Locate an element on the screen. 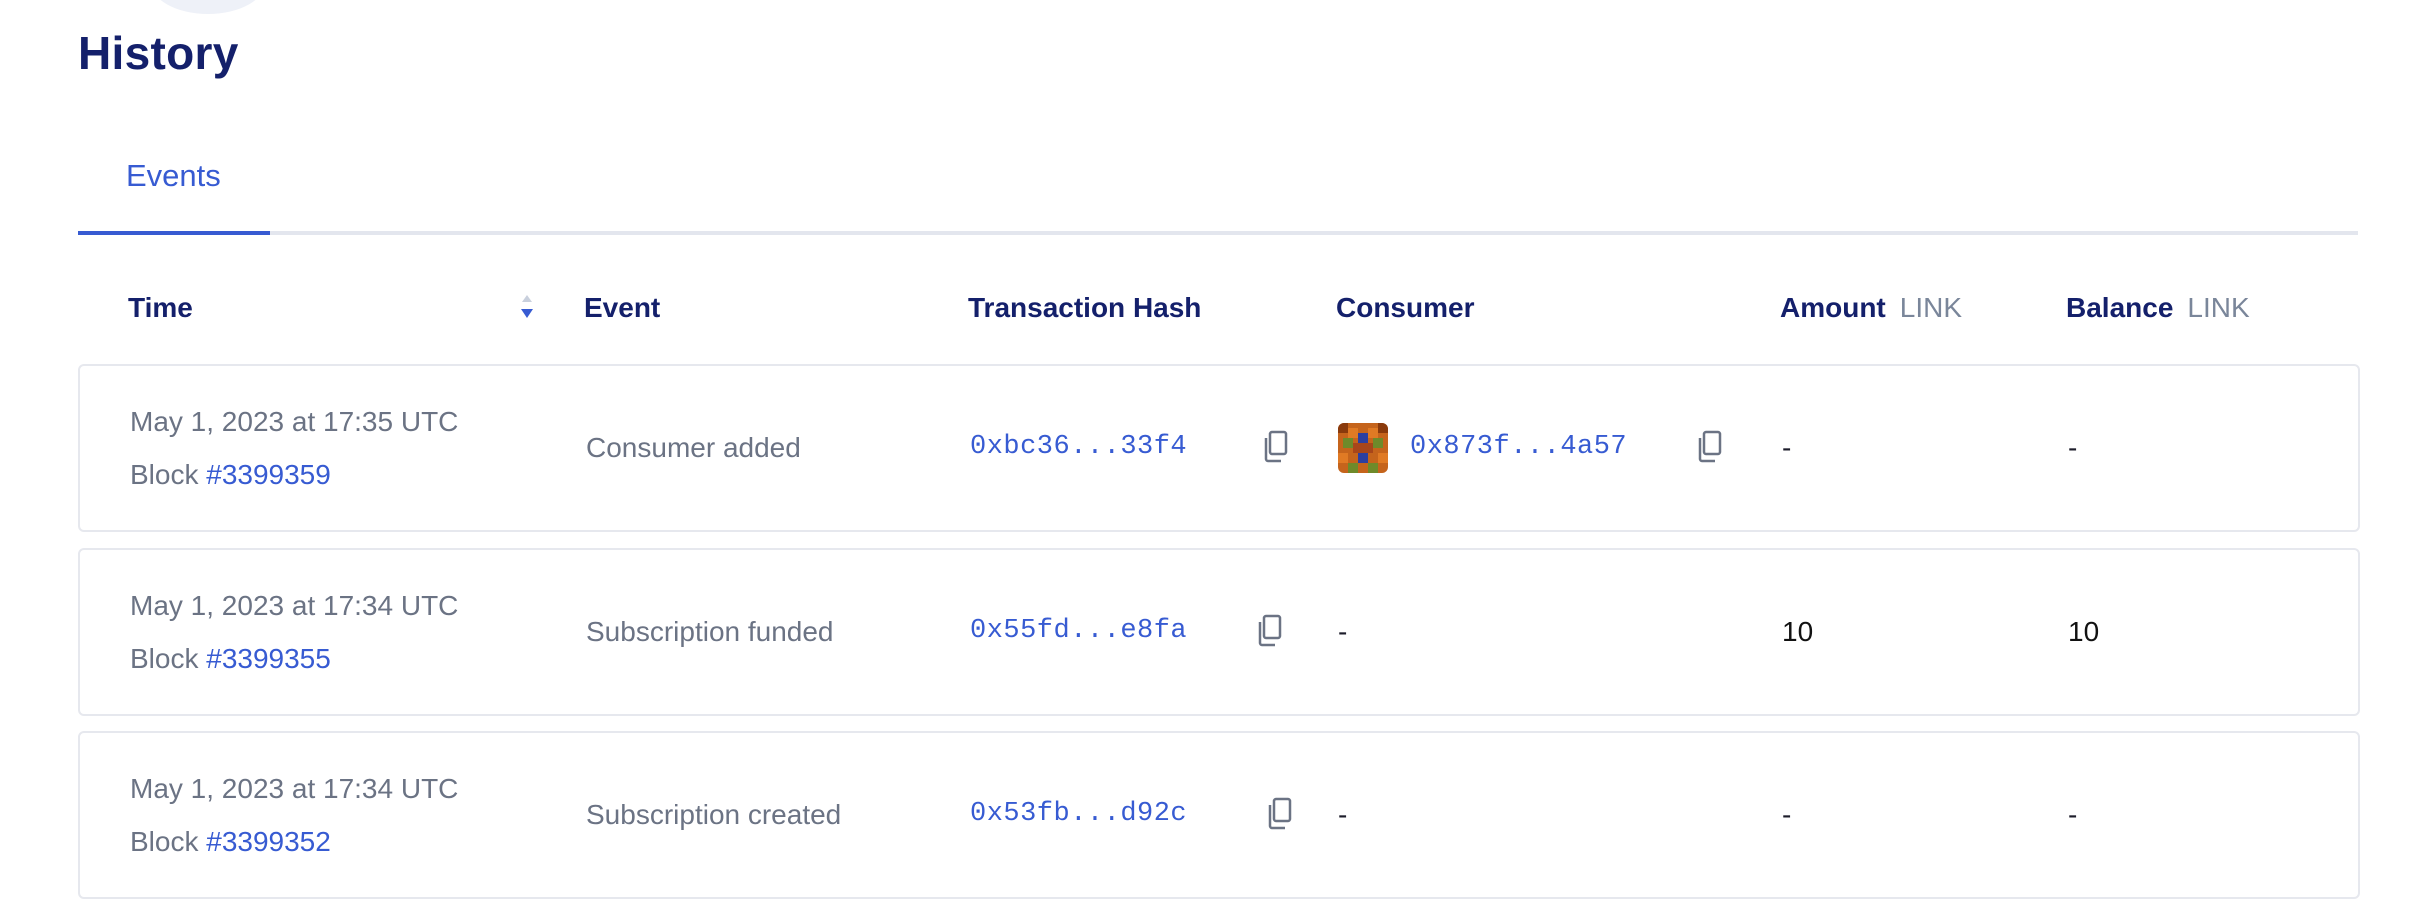 This screenshot has height=914, width=2432. column-header-balance: Balance LINK is located at coordinates (2158, 308).